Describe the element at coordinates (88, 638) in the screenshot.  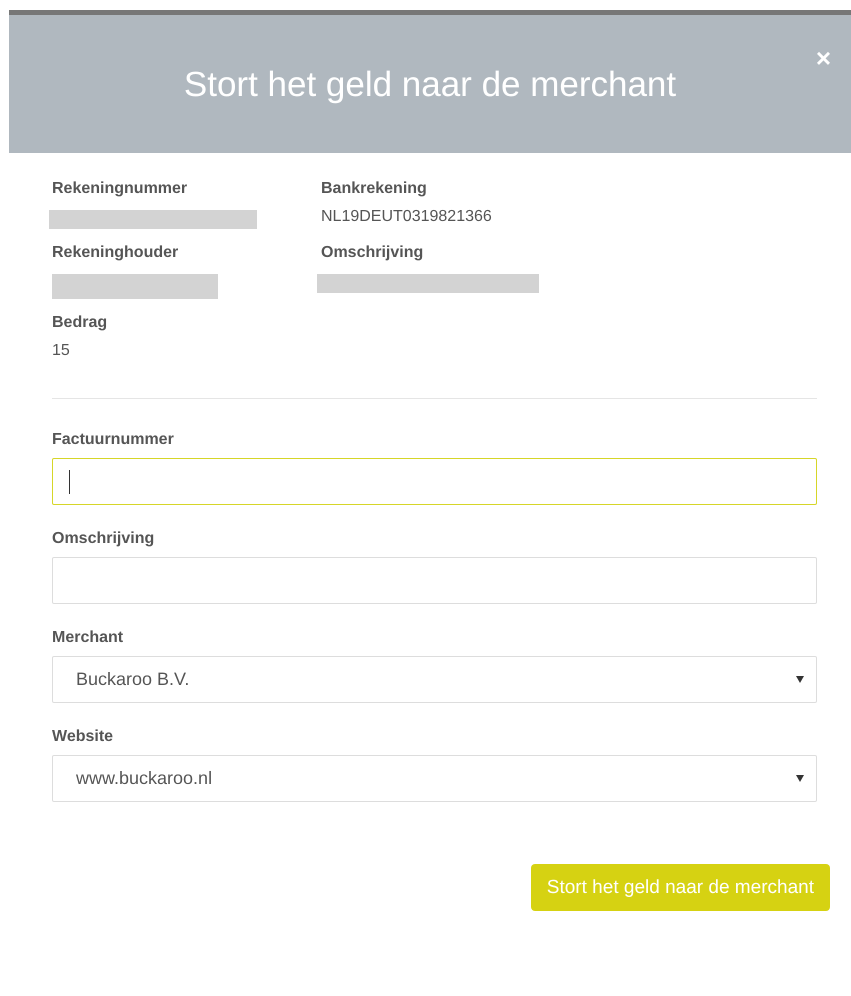
I see `field-label: Merchant` at that location.